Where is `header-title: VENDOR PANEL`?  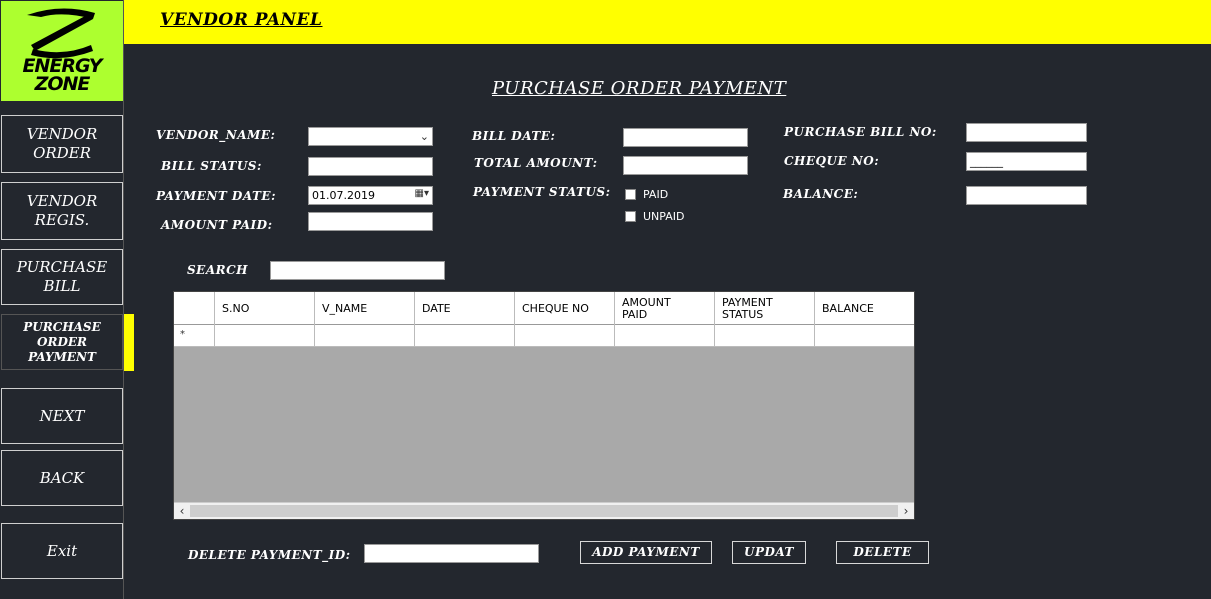
header-title: VENDOR PANEL is located at coordinates (241, 20).